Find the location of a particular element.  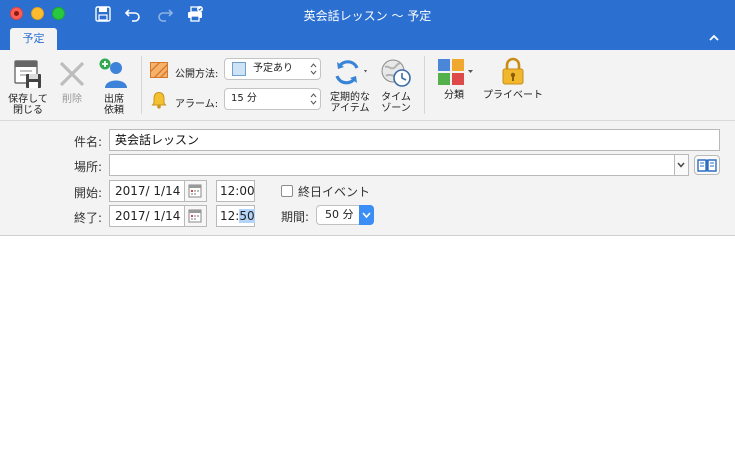

address-book-icon is located at coordinates (707, 165).